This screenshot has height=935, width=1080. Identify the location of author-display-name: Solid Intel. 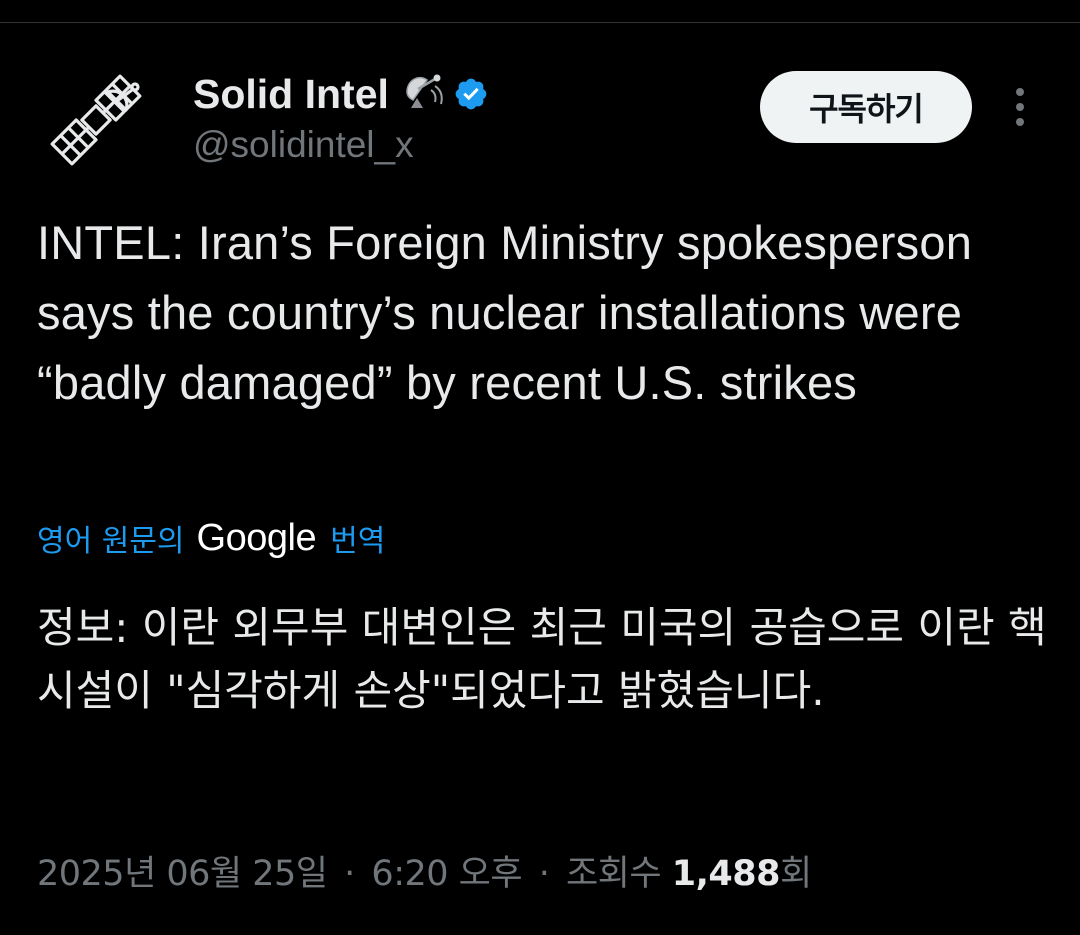
(291, 94).